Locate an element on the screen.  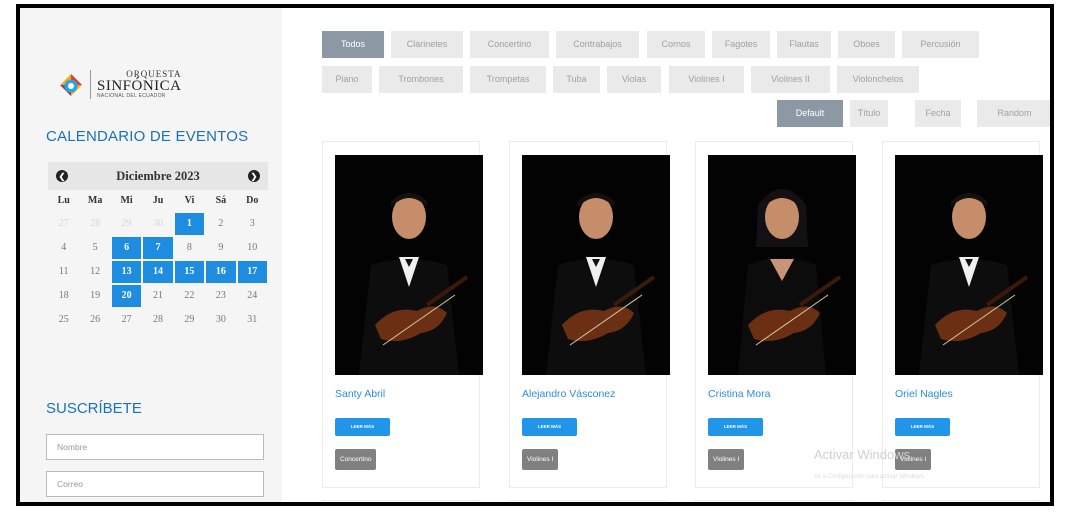
musician-card: Alejandro Vásconez LEER MÁS Violines I is located at coordinates (589, 314).